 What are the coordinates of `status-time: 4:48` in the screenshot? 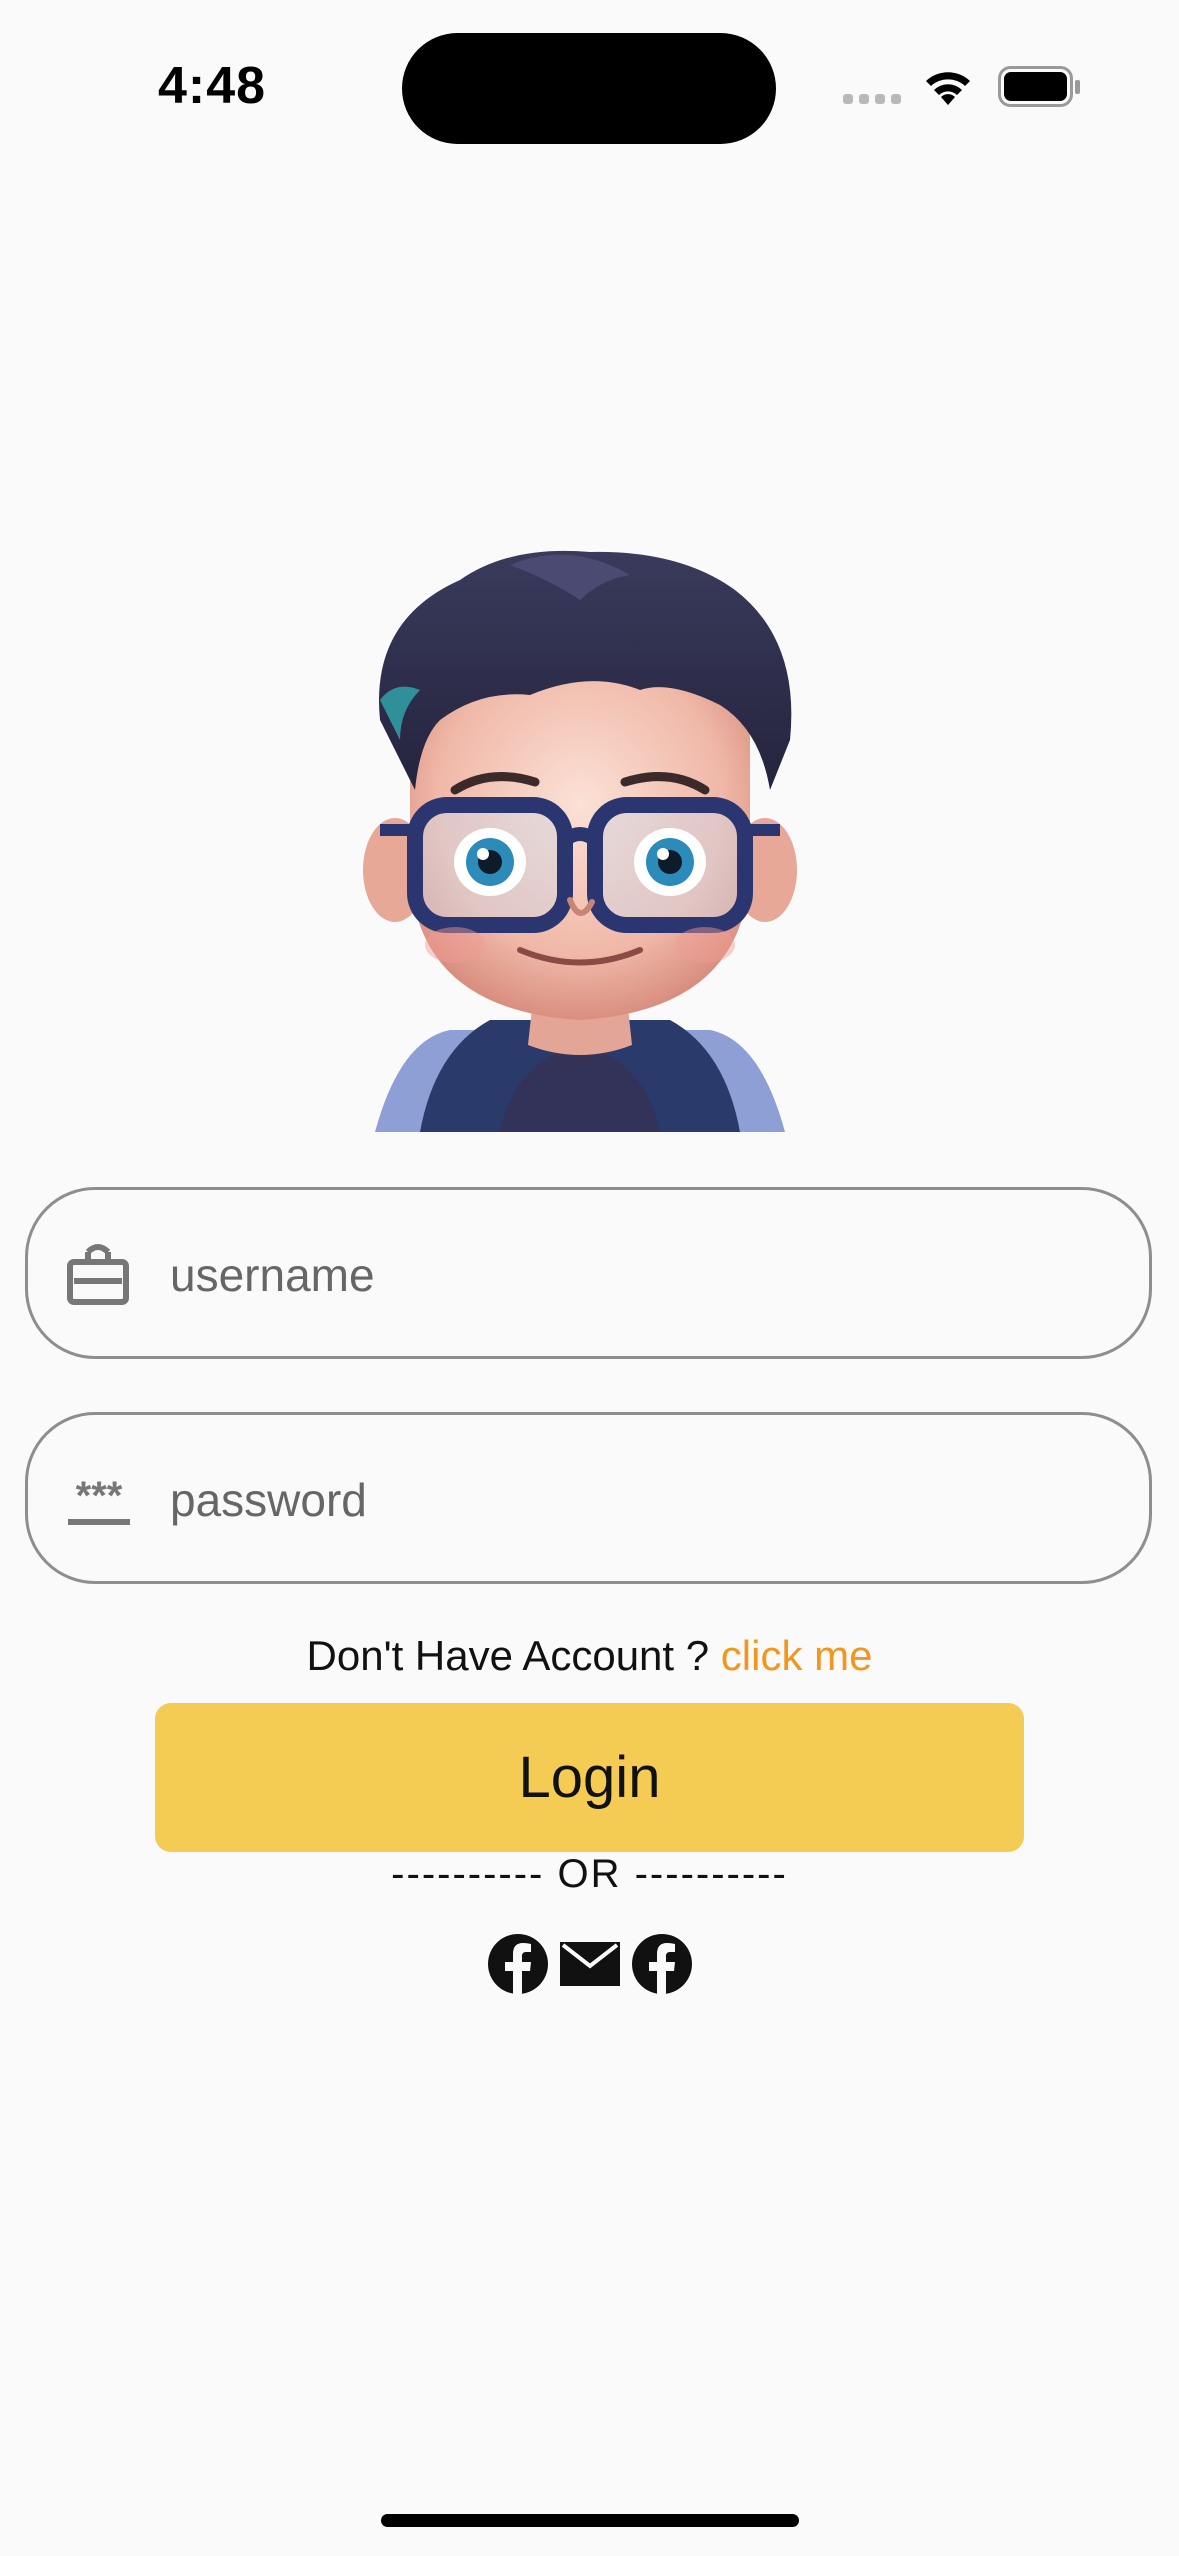 It's located at (212, 86).